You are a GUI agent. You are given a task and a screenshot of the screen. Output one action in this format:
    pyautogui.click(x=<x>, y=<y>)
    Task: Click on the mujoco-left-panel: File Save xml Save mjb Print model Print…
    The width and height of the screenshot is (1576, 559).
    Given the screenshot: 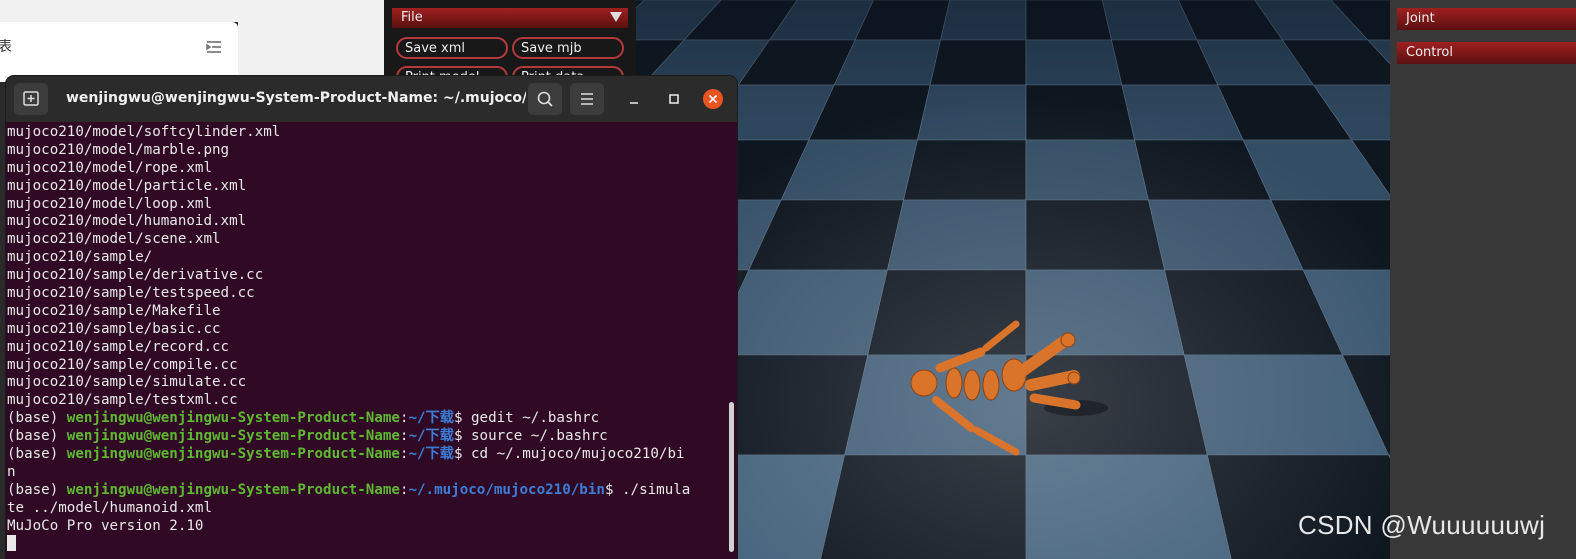 What is the action you would take?
    pyautogui.click(x=510, y=44)
    